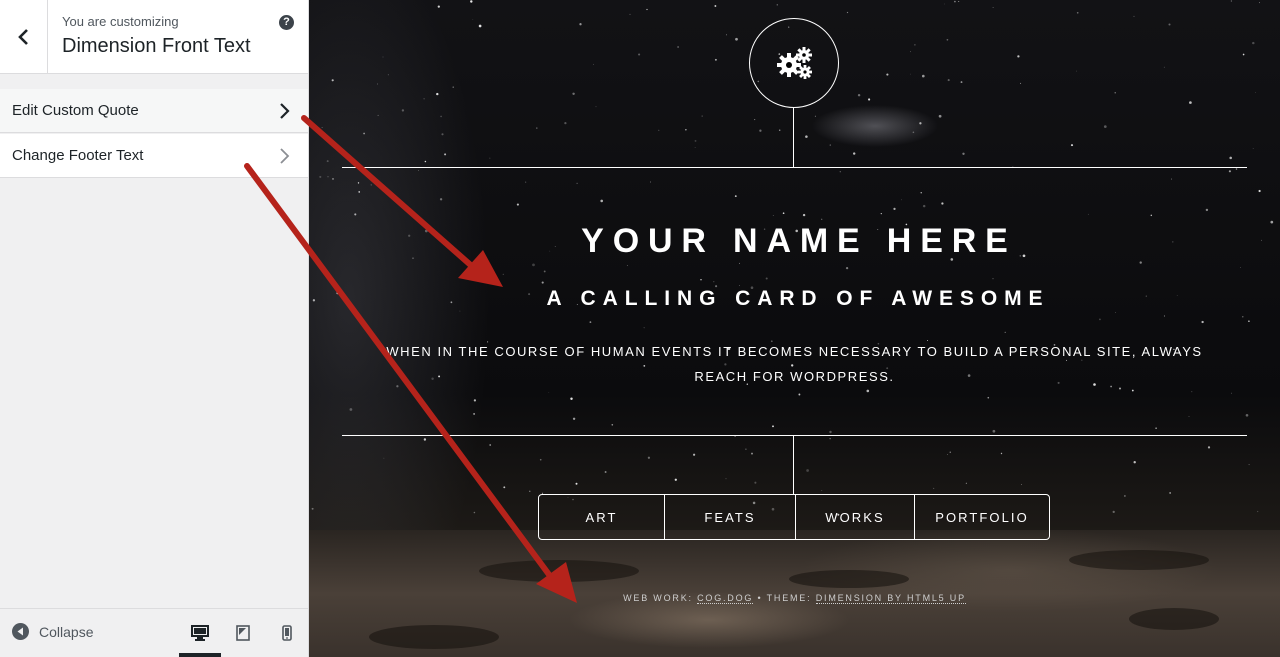  I want to click on device-desktop-button, so click(200, 633).